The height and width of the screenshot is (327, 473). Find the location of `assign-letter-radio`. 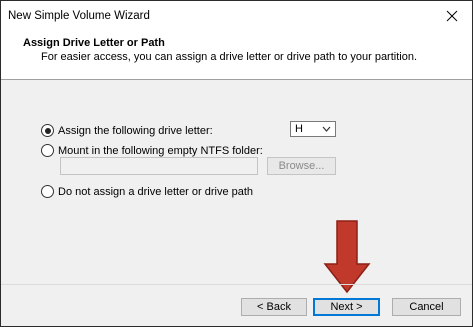

assign-letter-radio is located at coordinates (47, 130).